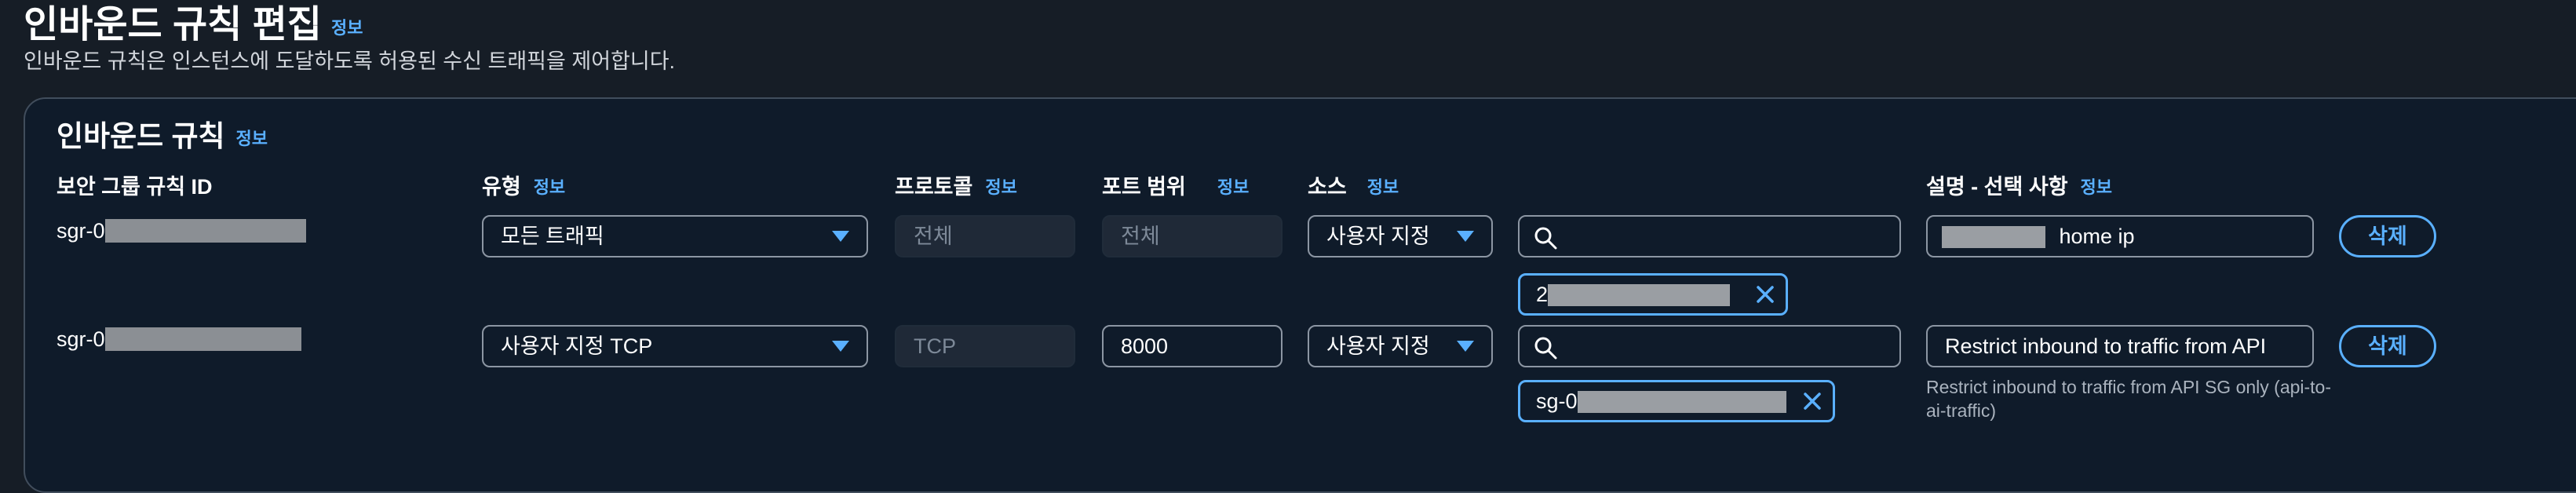  I want to click on protocol-field-row-2: TCP, so click(985, 346).